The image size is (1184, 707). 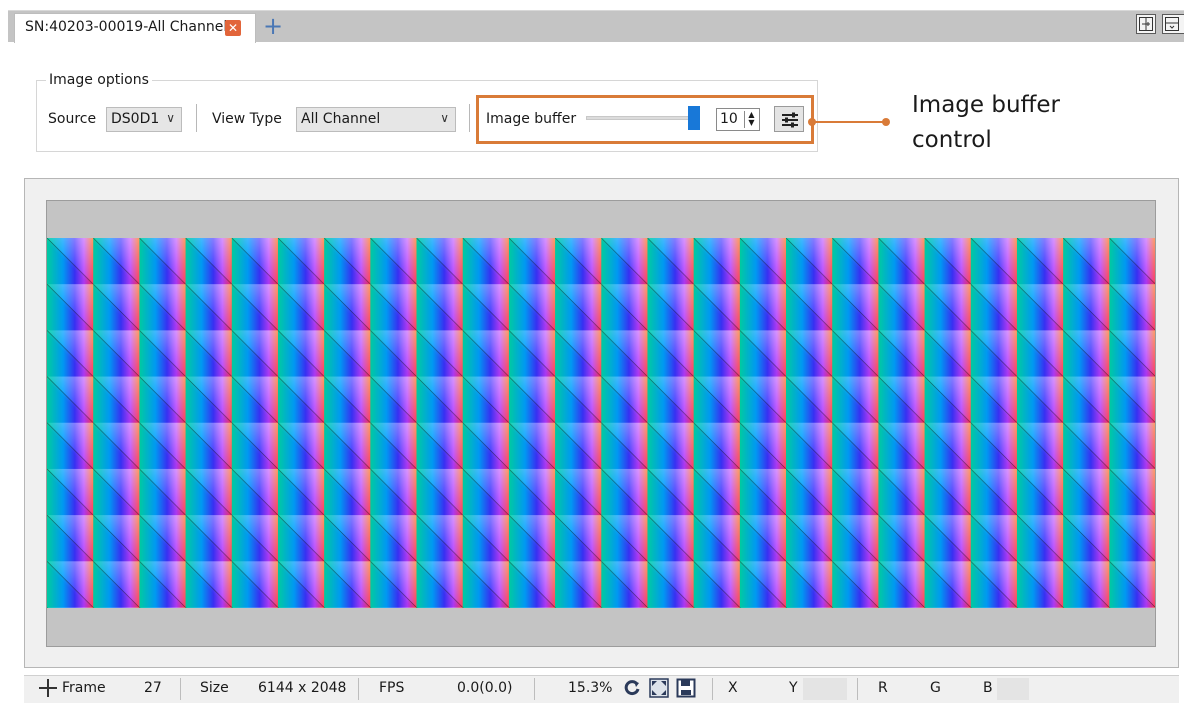 I want to click on fit-icon, so click(x=659, y=688).